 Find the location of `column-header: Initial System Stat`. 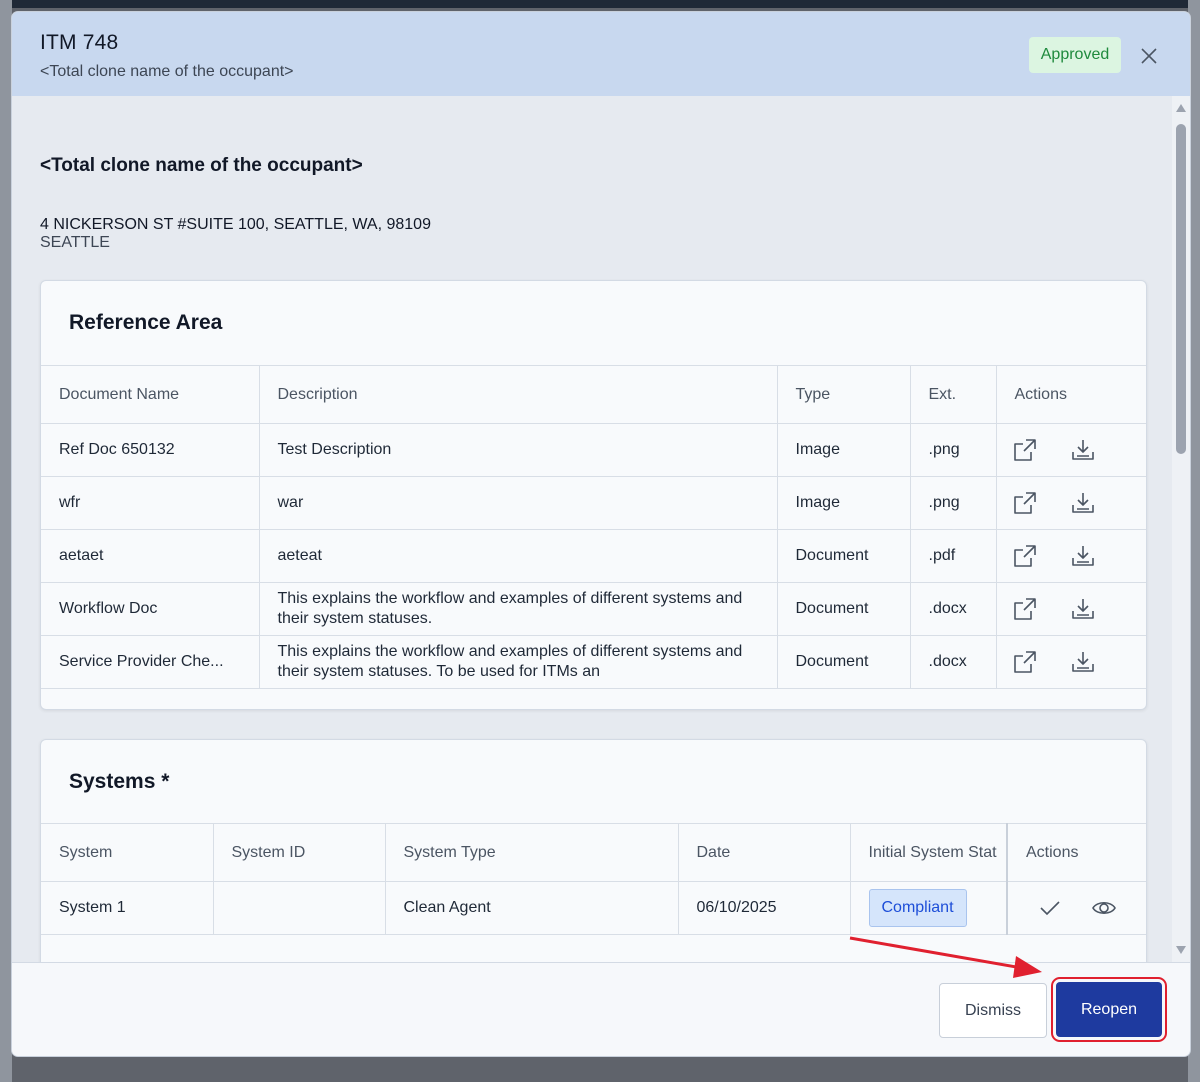

column-header: Initial System Stat is located at coordinates (929, 852).